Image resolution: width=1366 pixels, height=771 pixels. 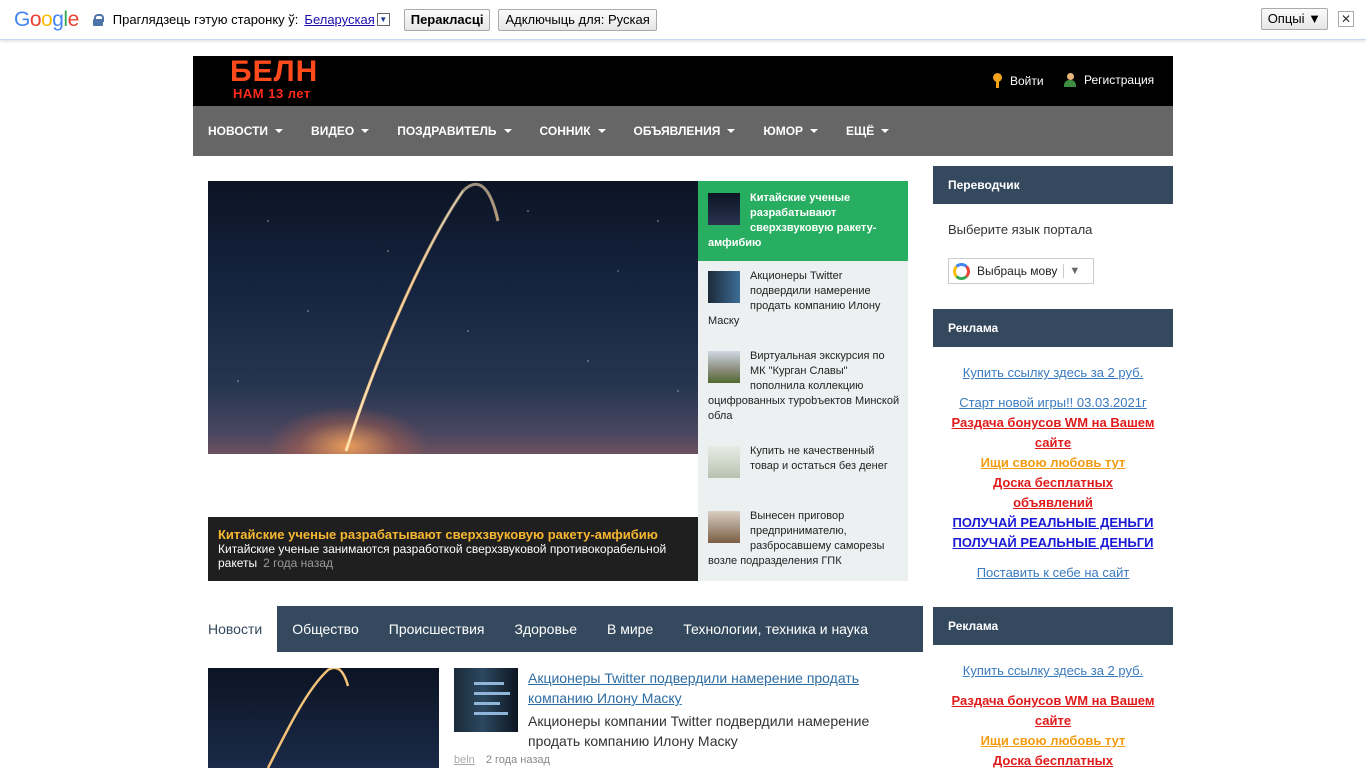 What do you see at coordinates (1075, 271) in the screenshot?
I see `dropdown-arrow-icon: ▼` at bounding box center [1075, 271].